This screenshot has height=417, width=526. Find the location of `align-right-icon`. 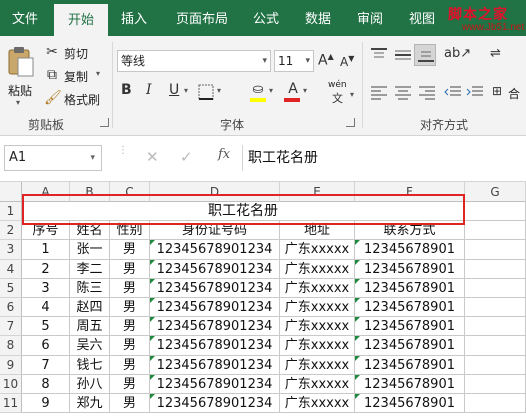

align-right-icon is located at coordinates (427, 93).